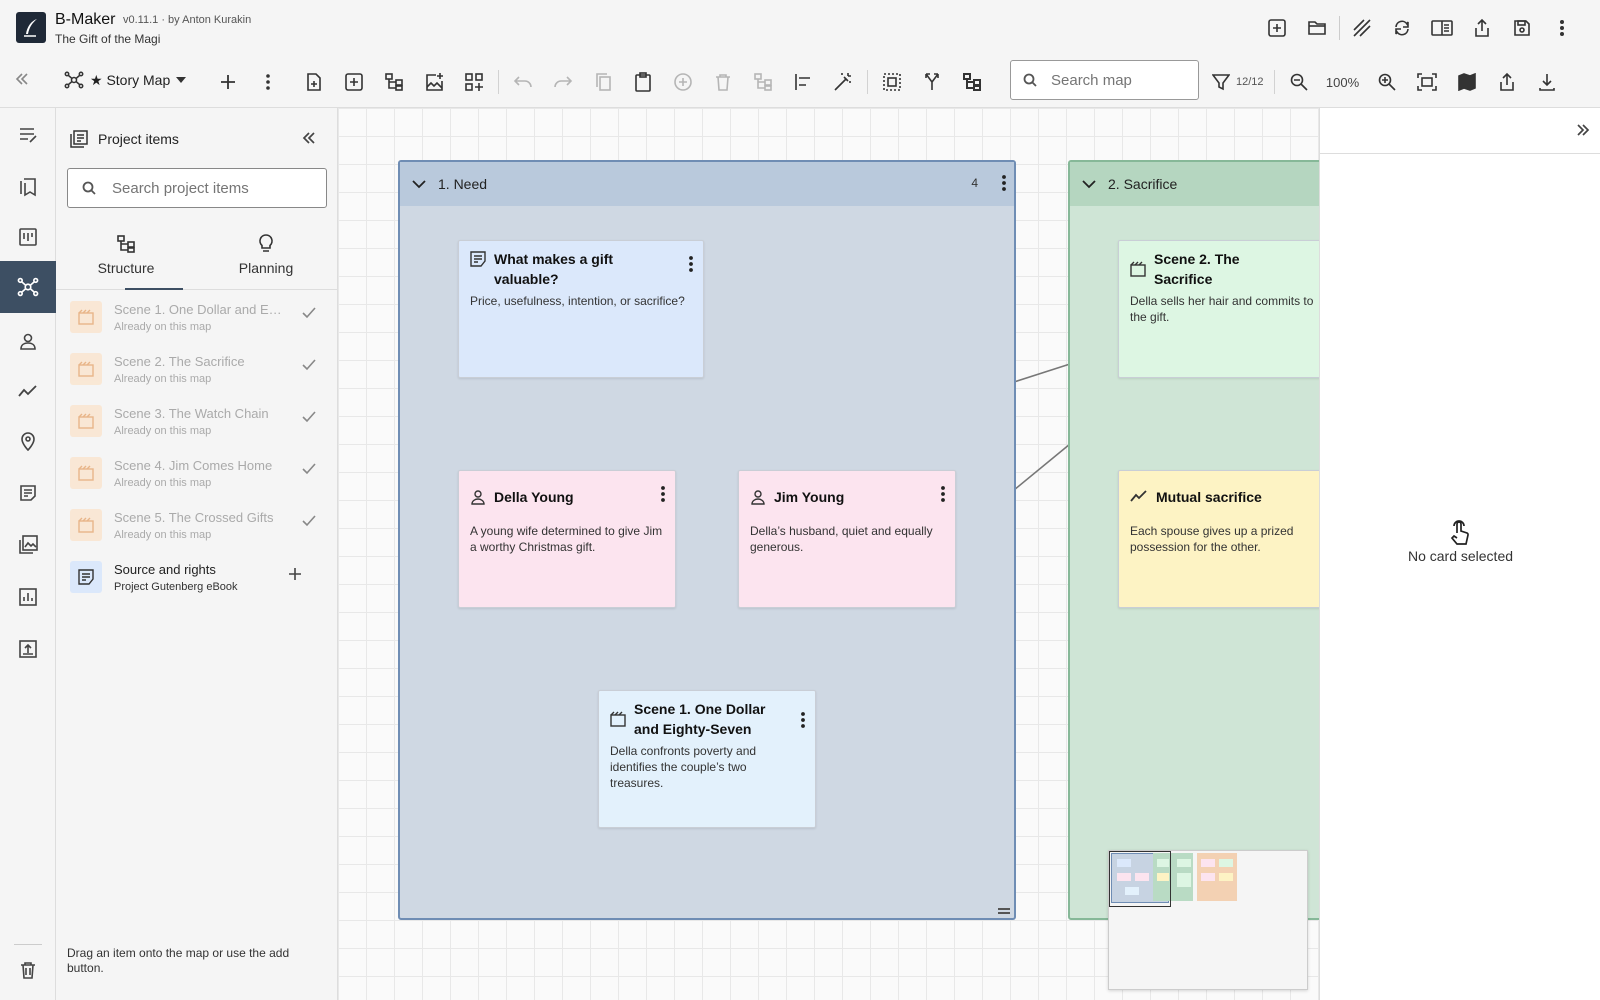 The width and height of the screenshot is (1600, 1000). I want to click on select-all-icon, so click(892, 82).